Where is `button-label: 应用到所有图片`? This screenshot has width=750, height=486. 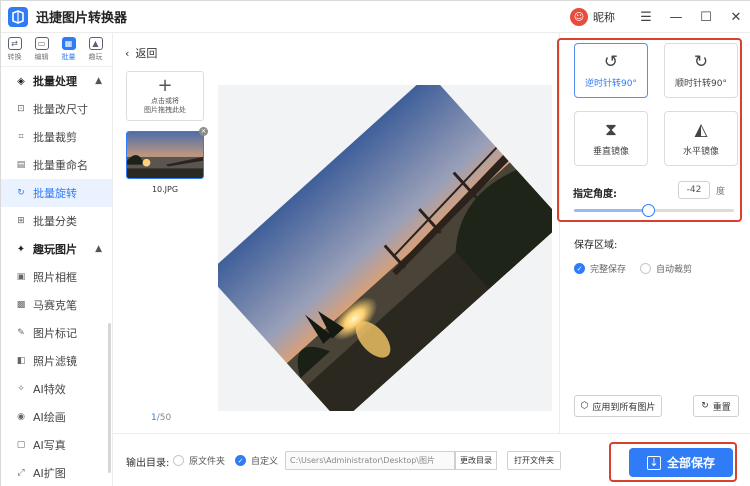 button-label: 应用到所有图片 is located at coordinates (624, 407).